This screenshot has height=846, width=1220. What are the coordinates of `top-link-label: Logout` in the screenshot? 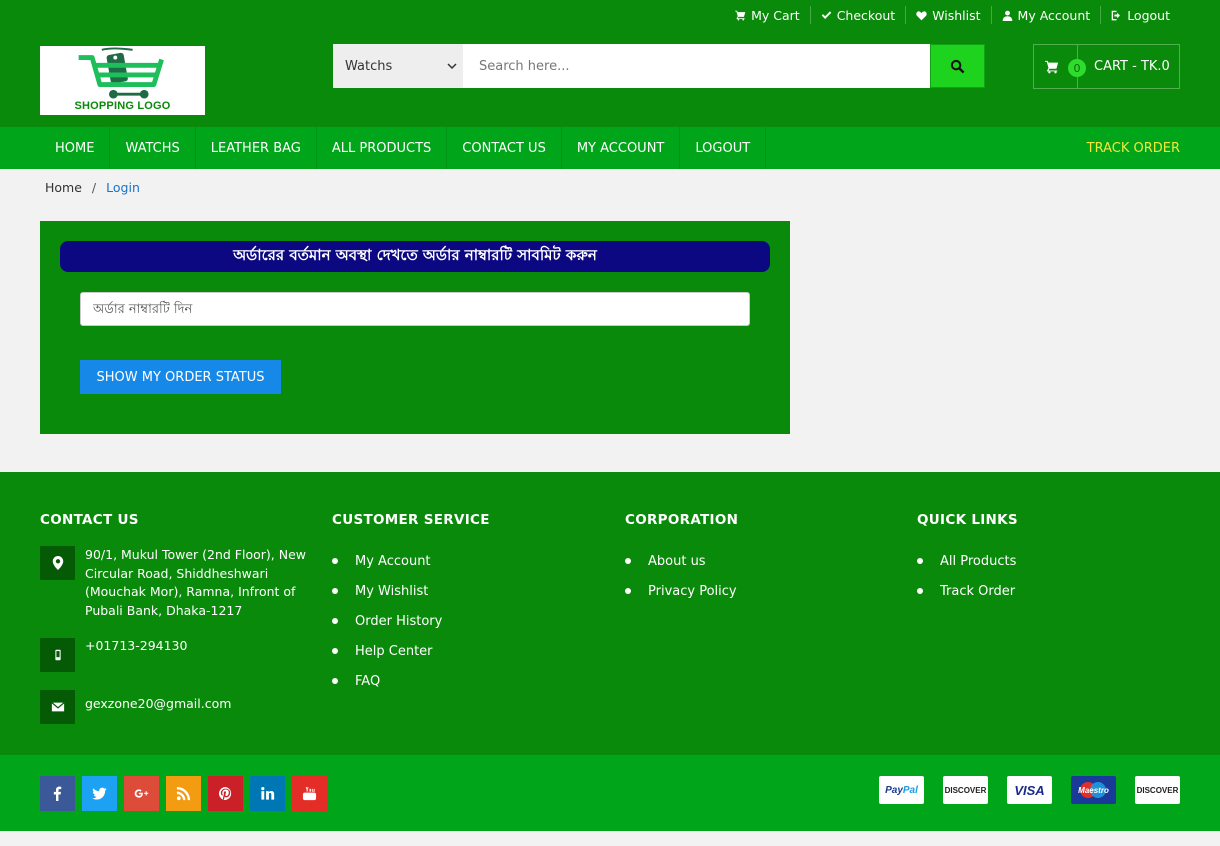 It's located at (1148, 15).